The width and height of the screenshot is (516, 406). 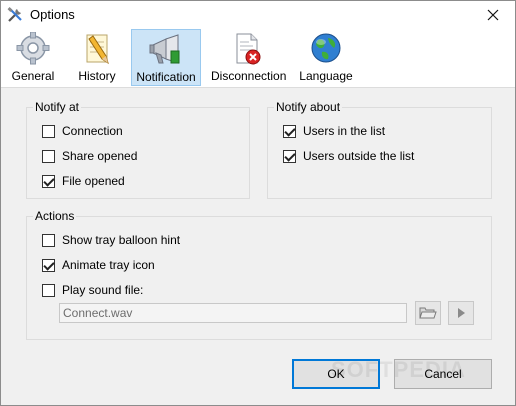 I want to click on tab-label: Disconnection, so click(x=249, y=76).